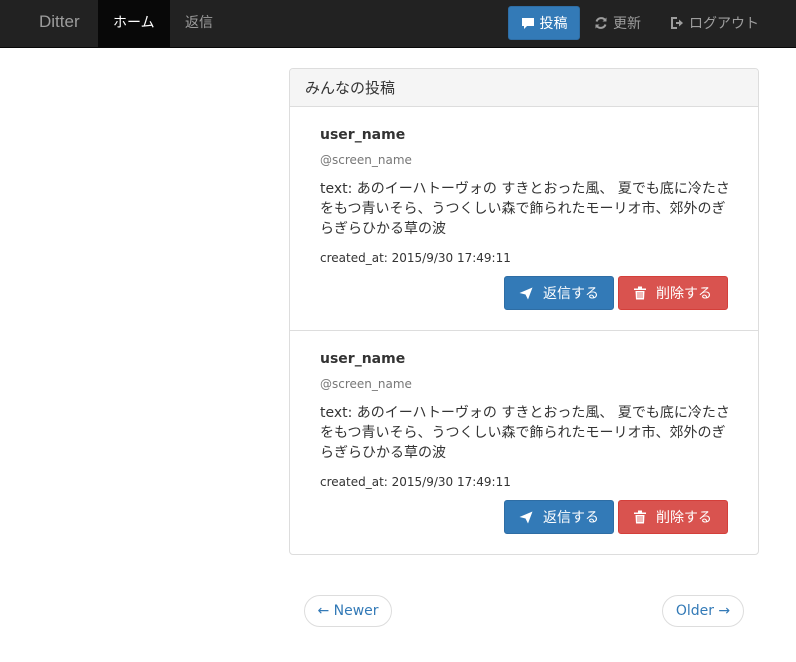 The width and height of the screenshot is (796, 662). Describe the element at coordinates (524, 88) in the screenshot. I see `panel-heading: みんなの投稿` at that location.